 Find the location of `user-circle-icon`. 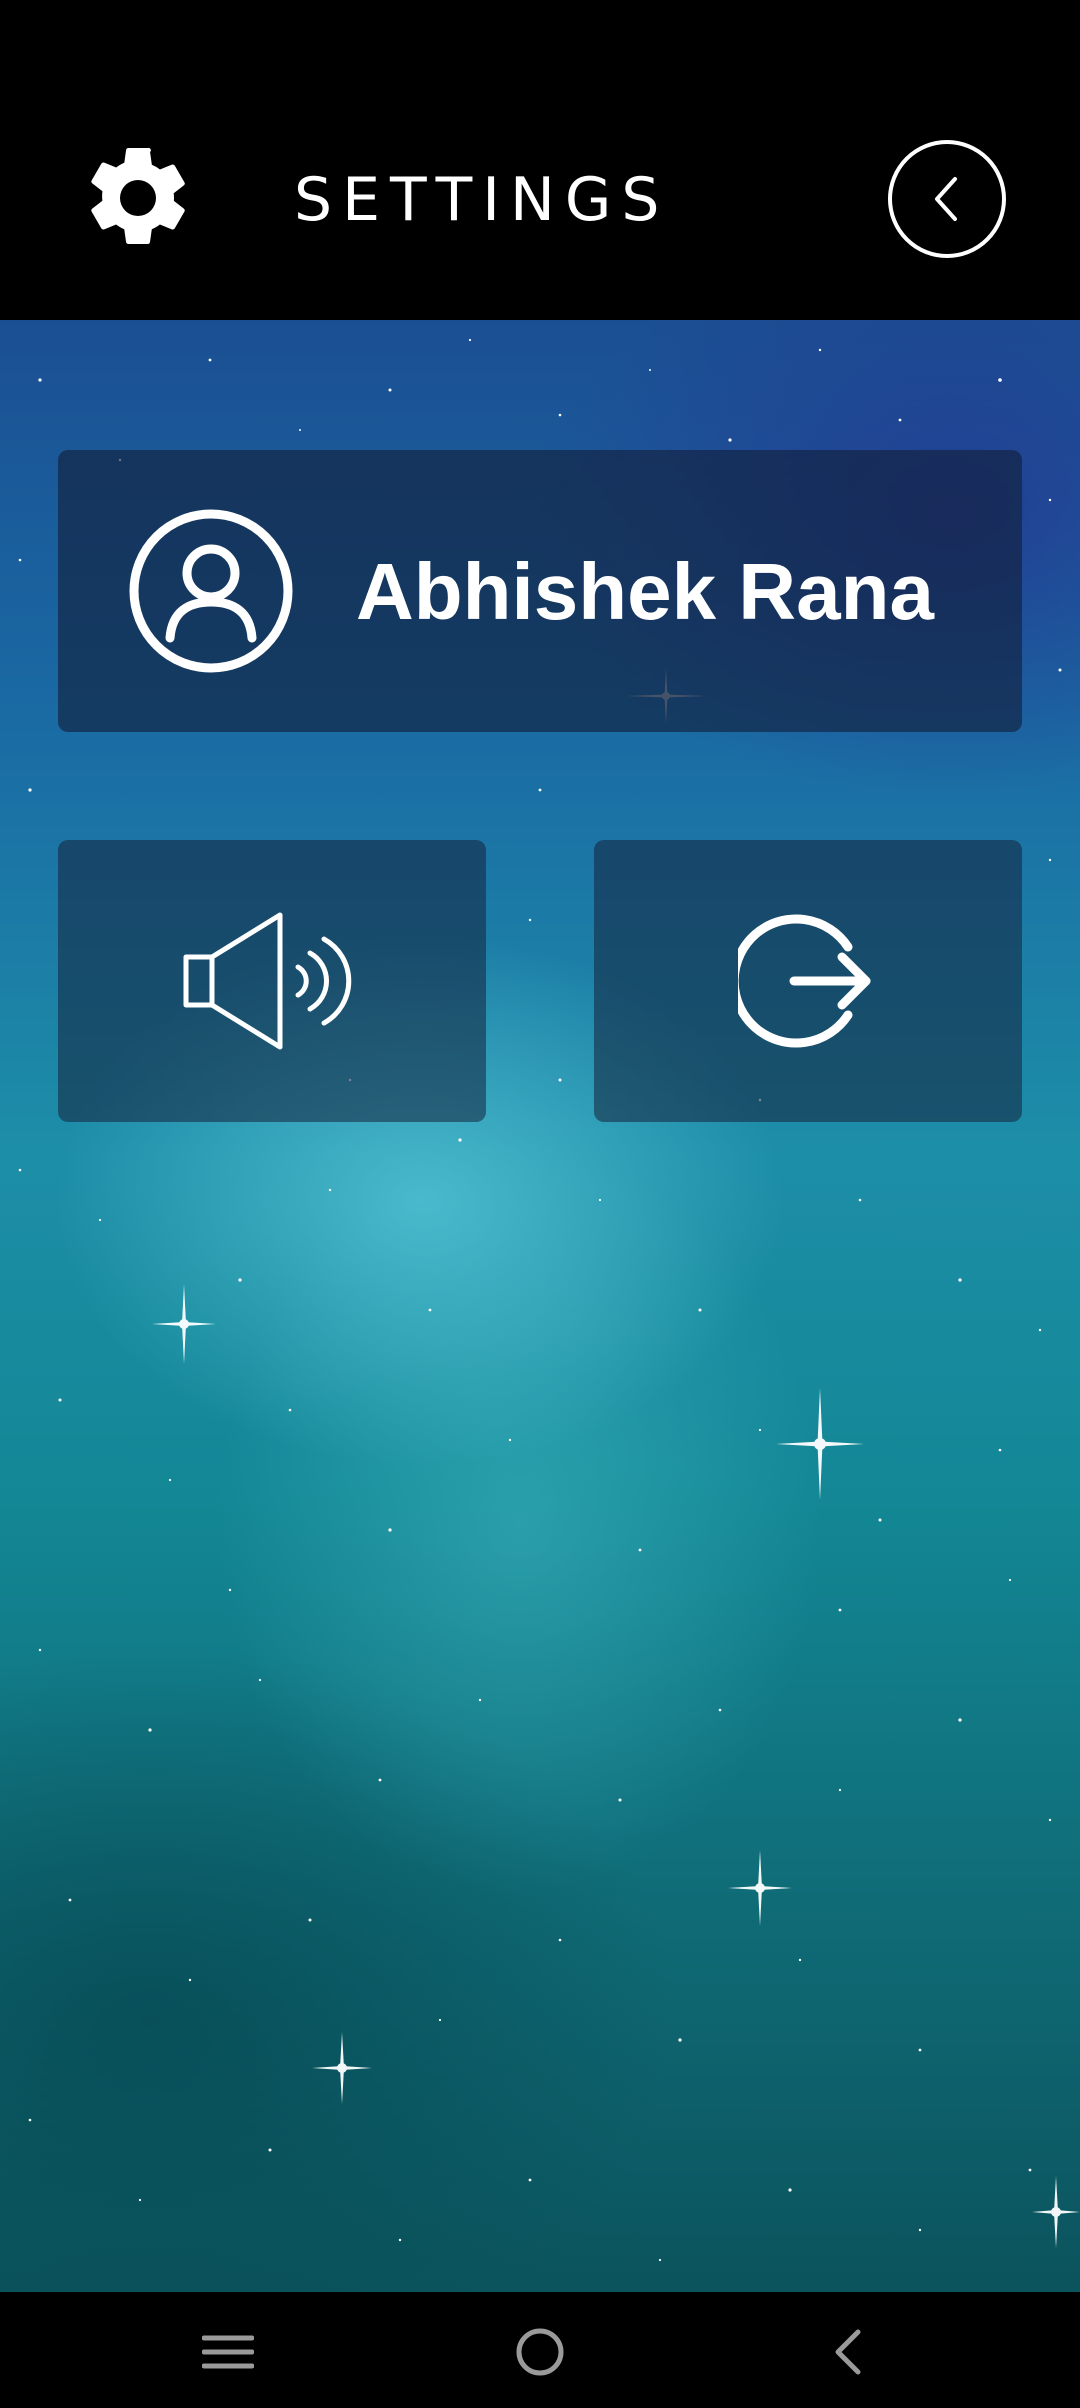

user-circle-icon is located at coordinates (211, 591).